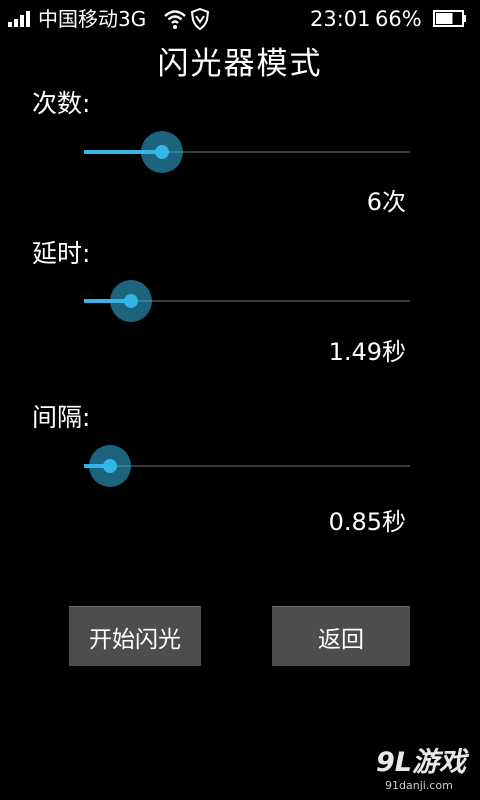  I want to click on interval-slider, so click(247, 466).